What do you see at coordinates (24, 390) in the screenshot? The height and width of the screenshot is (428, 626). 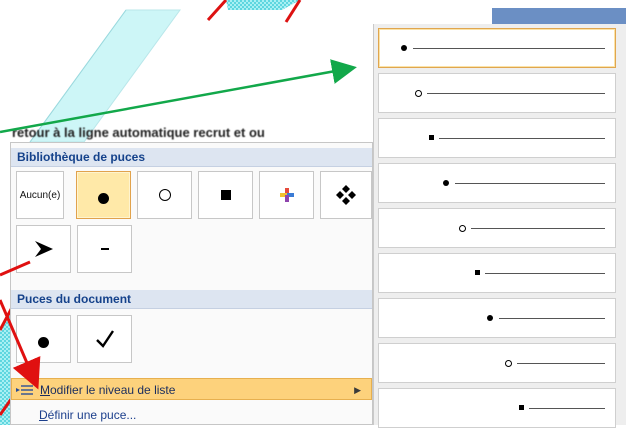 I see `list-level-icon` at bounding box center [24, 390].